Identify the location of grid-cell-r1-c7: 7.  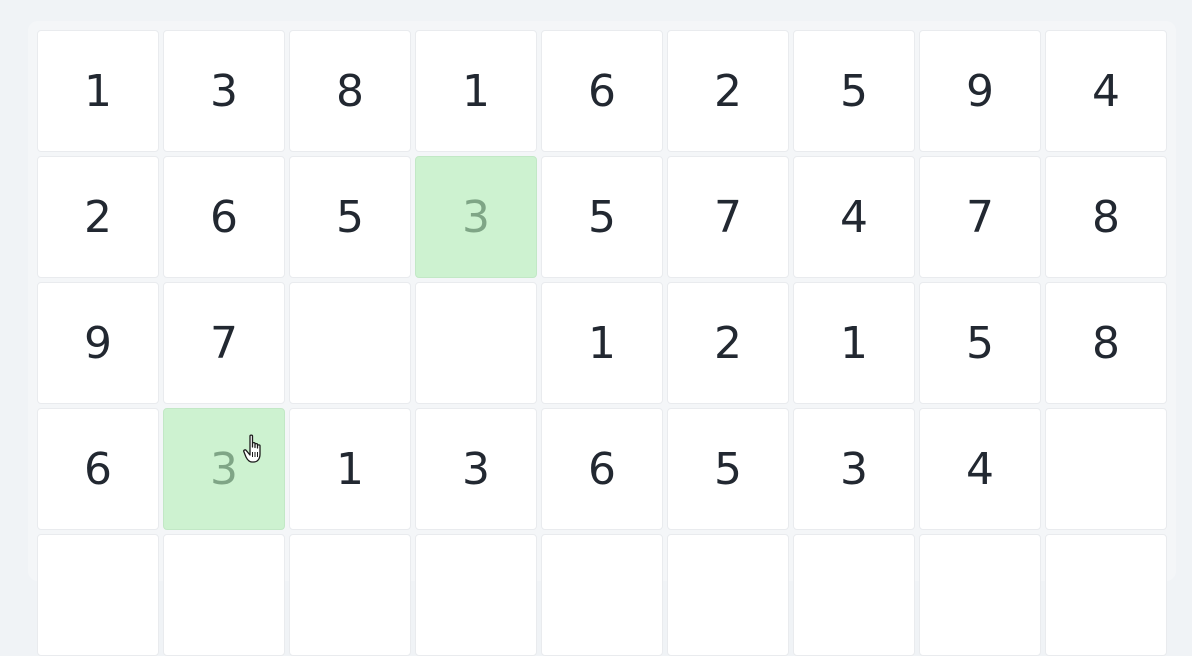
(980, 217).